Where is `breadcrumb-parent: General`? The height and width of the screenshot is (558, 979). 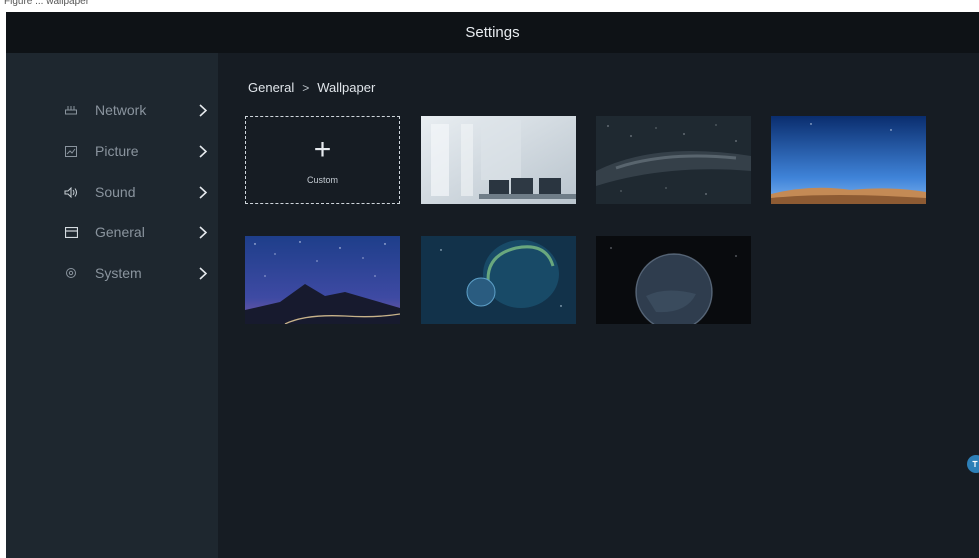 breadcrumb-parent: General is located at coordinates (271, 87).